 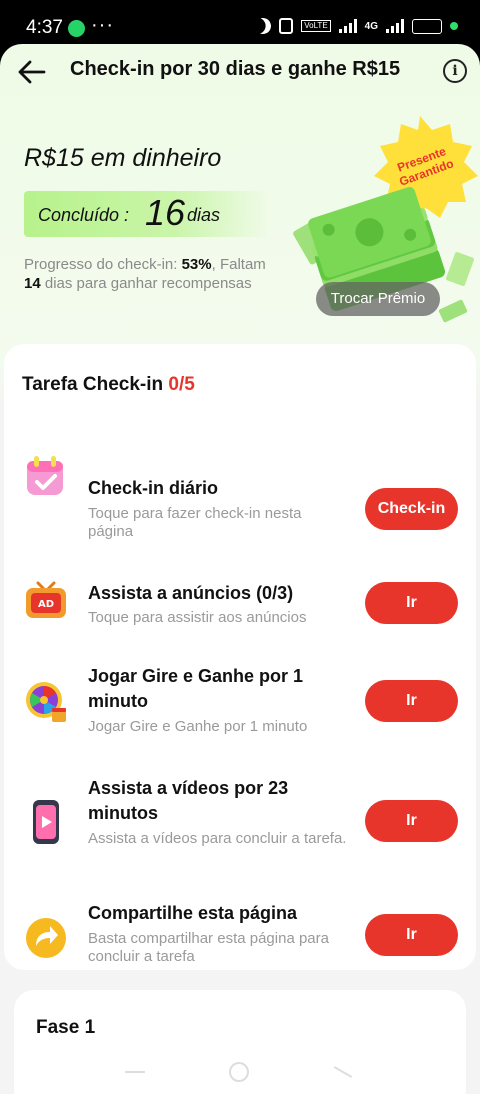 I want to click on battery-icon: 58, so click(x=427, y=26).